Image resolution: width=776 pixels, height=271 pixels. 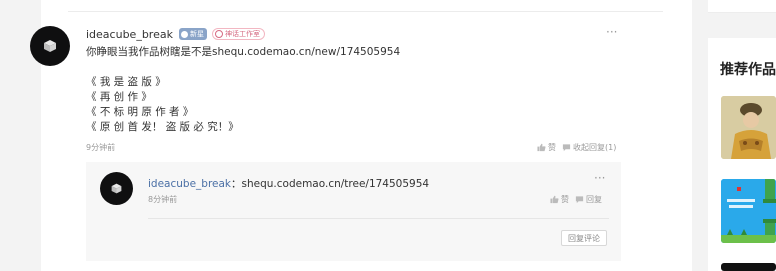 I want to click on recommended-works-title: 推荐作品, so click(x=748, y=70).